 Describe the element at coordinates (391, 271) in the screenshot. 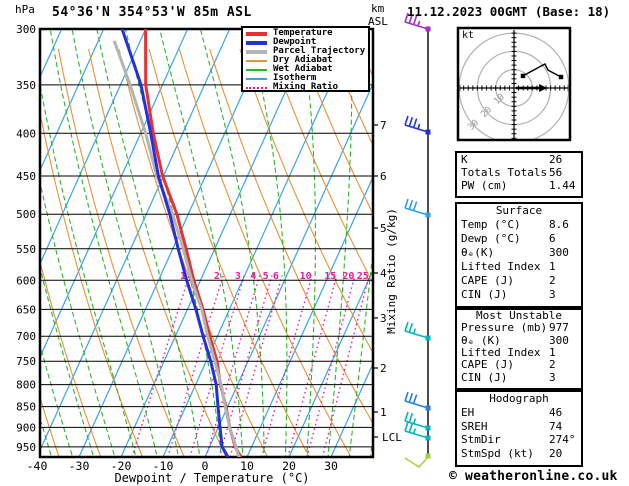

I see `mixing-ratio-axis-title: Mixing Ratio (g/kg)` at that location.